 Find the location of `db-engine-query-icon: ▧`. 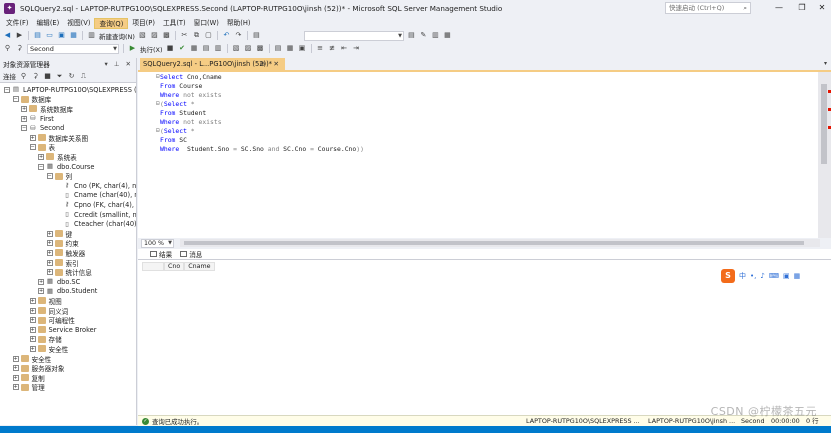

db-engine-query-icon: ▧ is located at coordinates (142, 35).